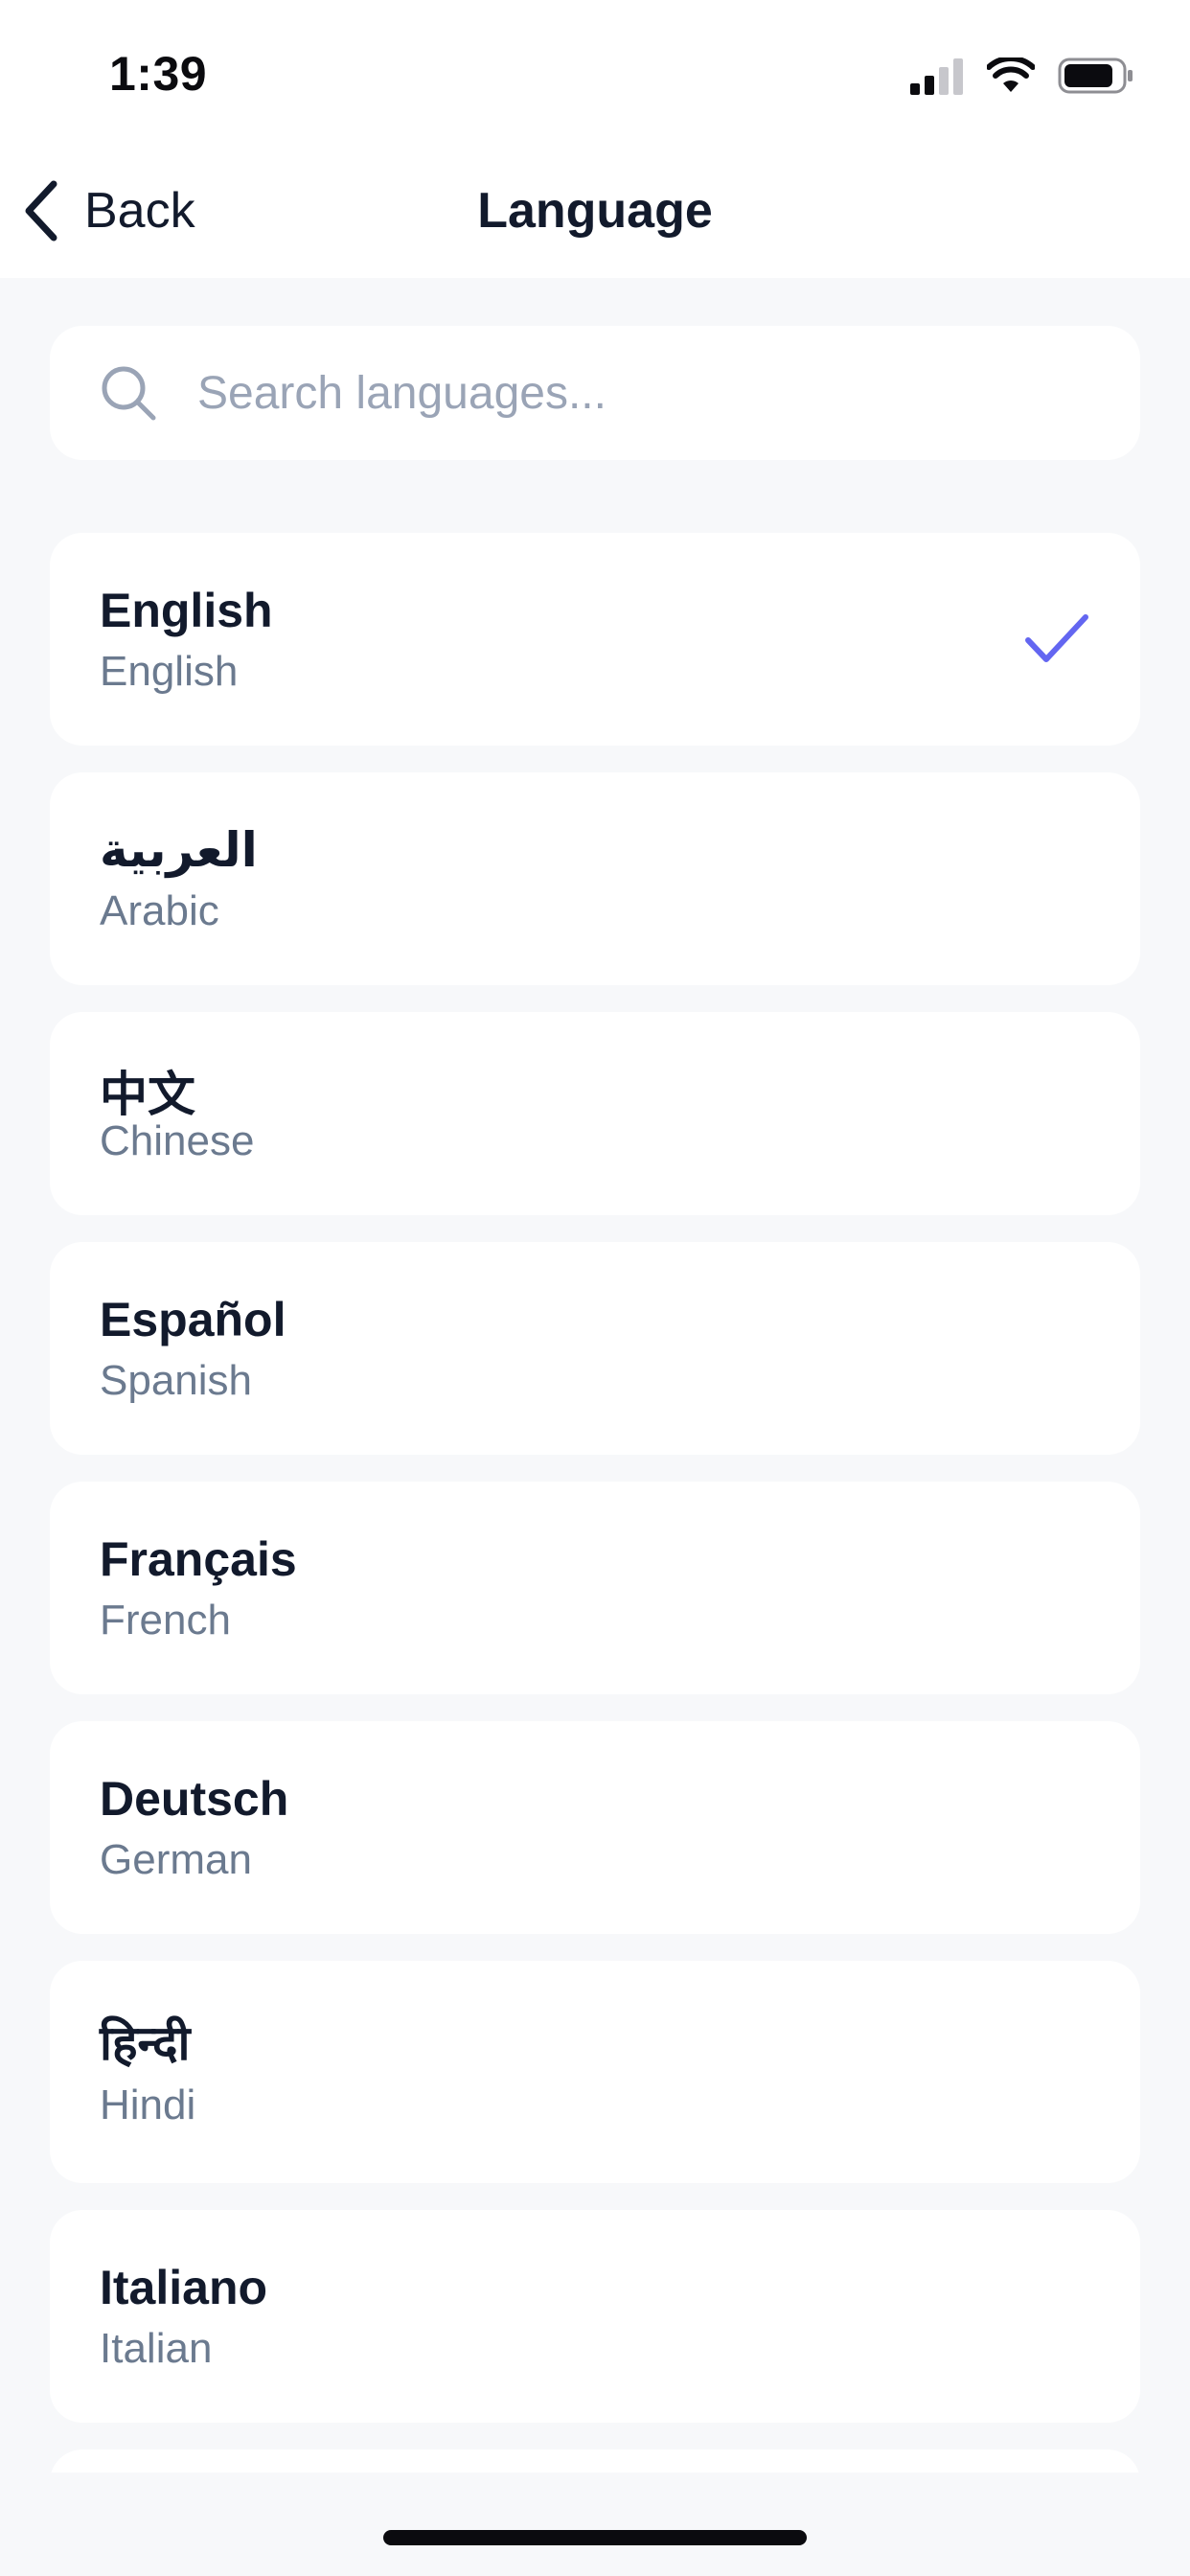 The width and height of the screenshot is (1190, 2576). I want to click on language-item-chinese: 中文 Chinese, so click(595, 1113).